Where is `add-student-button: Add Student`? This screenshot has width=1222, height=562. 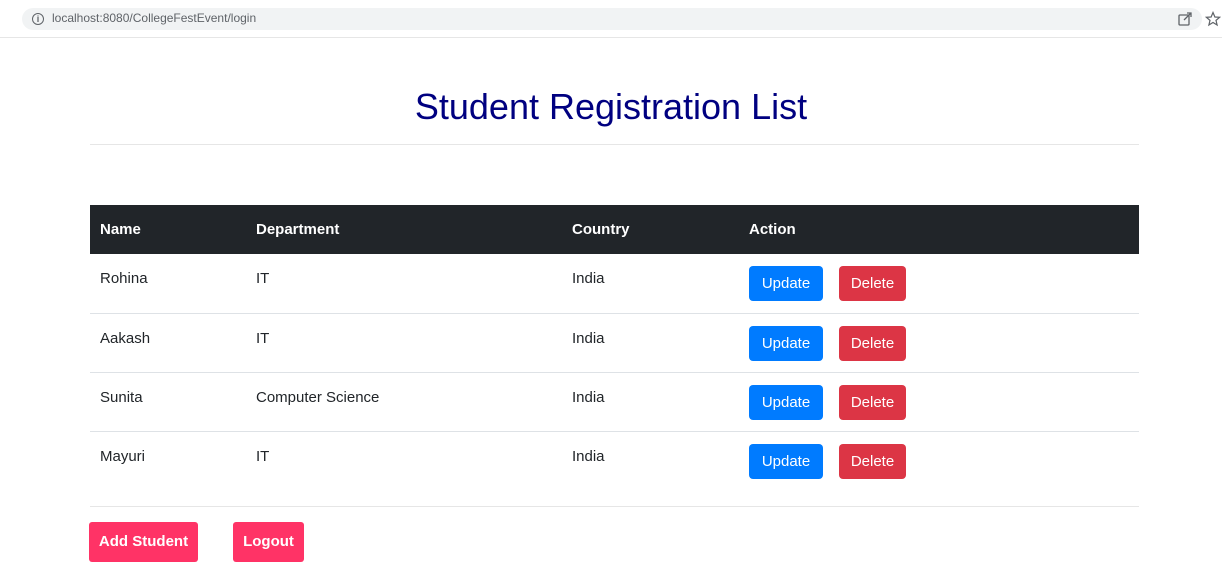
add-student-button: Add Student is located at coordinates (143, 542).